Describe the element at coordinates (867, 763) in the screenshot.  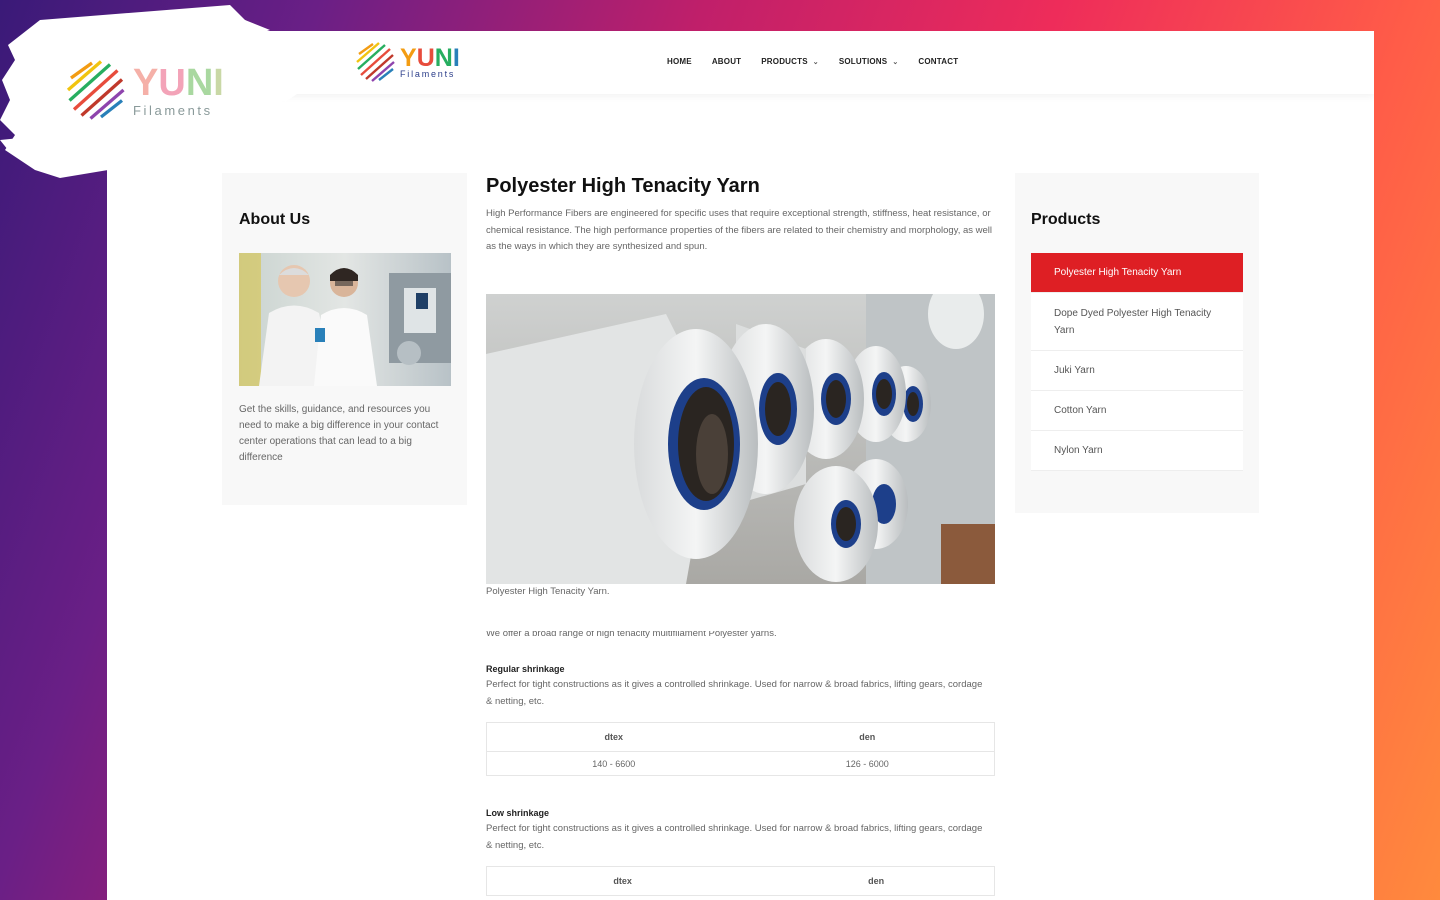
I see `table-cell: 126 - 6000` at that location.